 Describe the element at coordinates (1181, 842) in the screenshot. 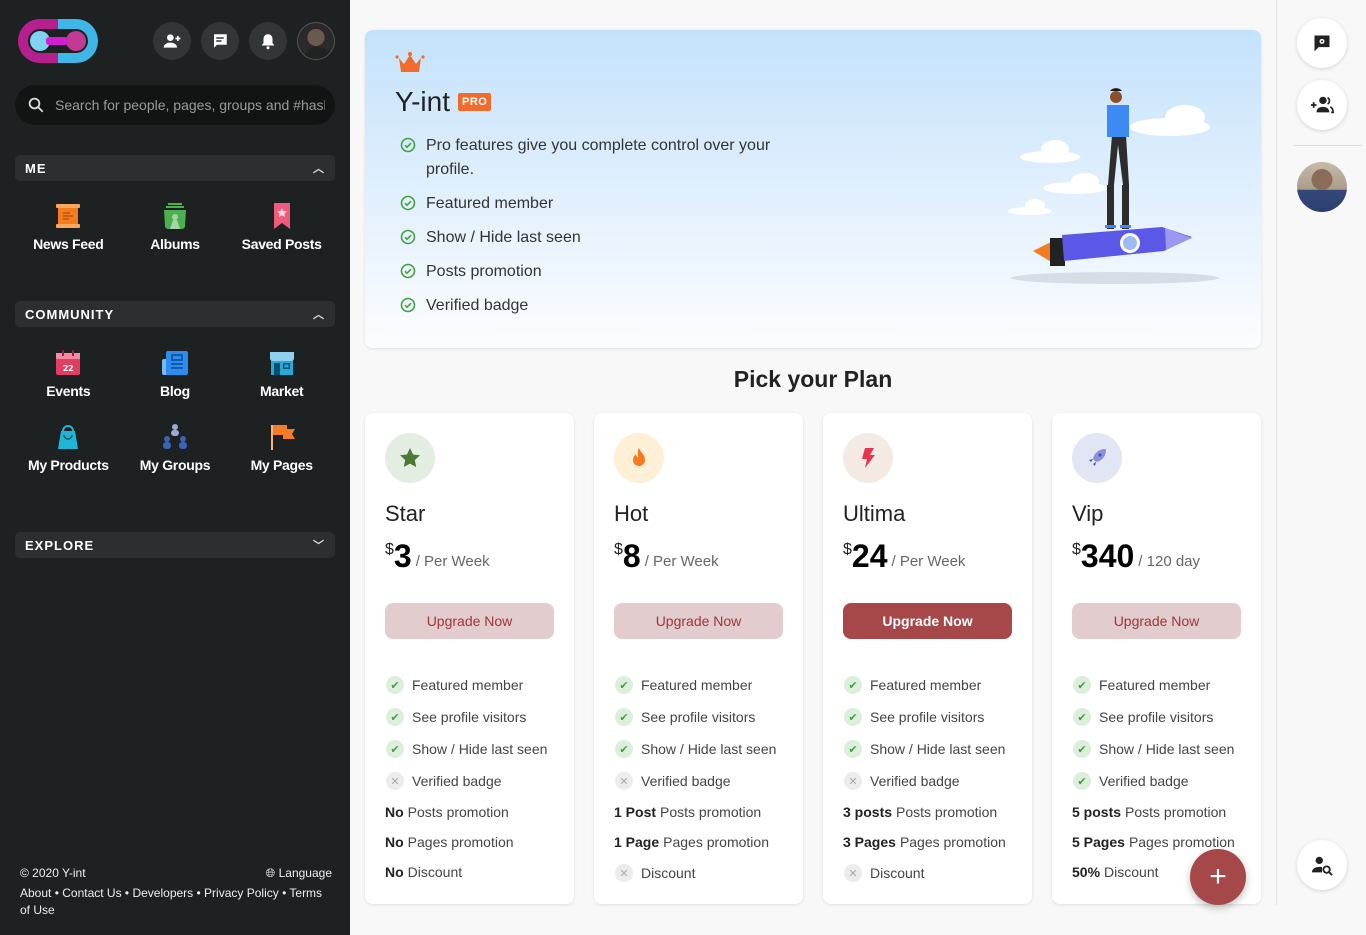

I see `extra-label: Pages promotion` at that location.